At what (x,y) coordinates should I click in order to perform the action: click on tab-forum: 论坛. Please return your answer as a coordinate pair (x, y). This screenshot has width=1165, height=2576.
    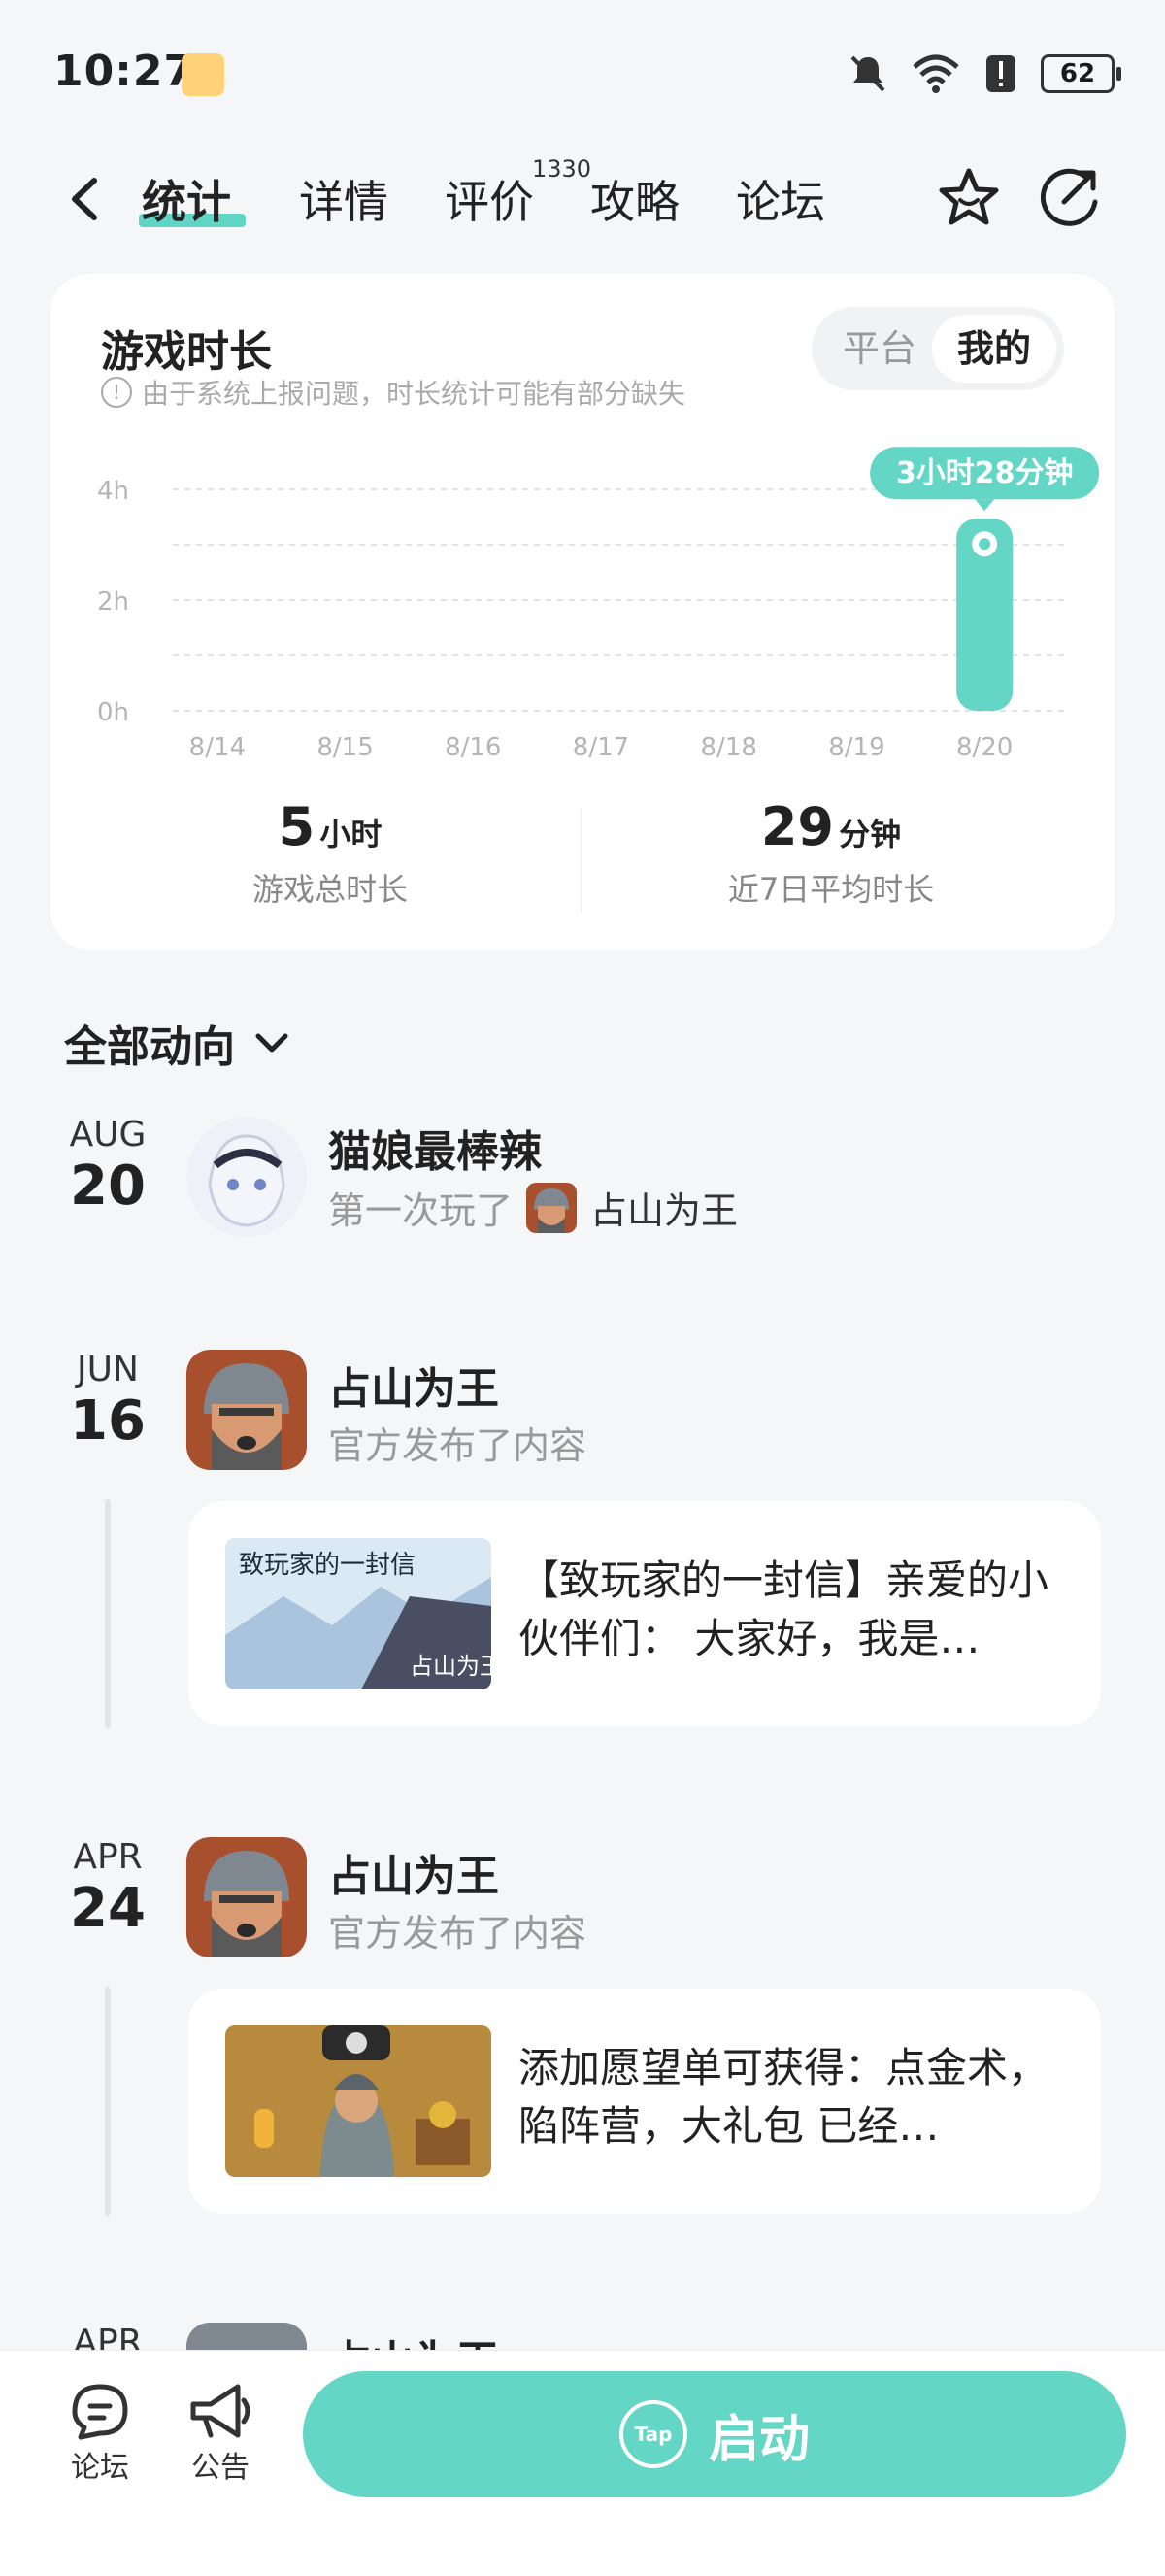
    Looking at the image, I should click on (780, 199).